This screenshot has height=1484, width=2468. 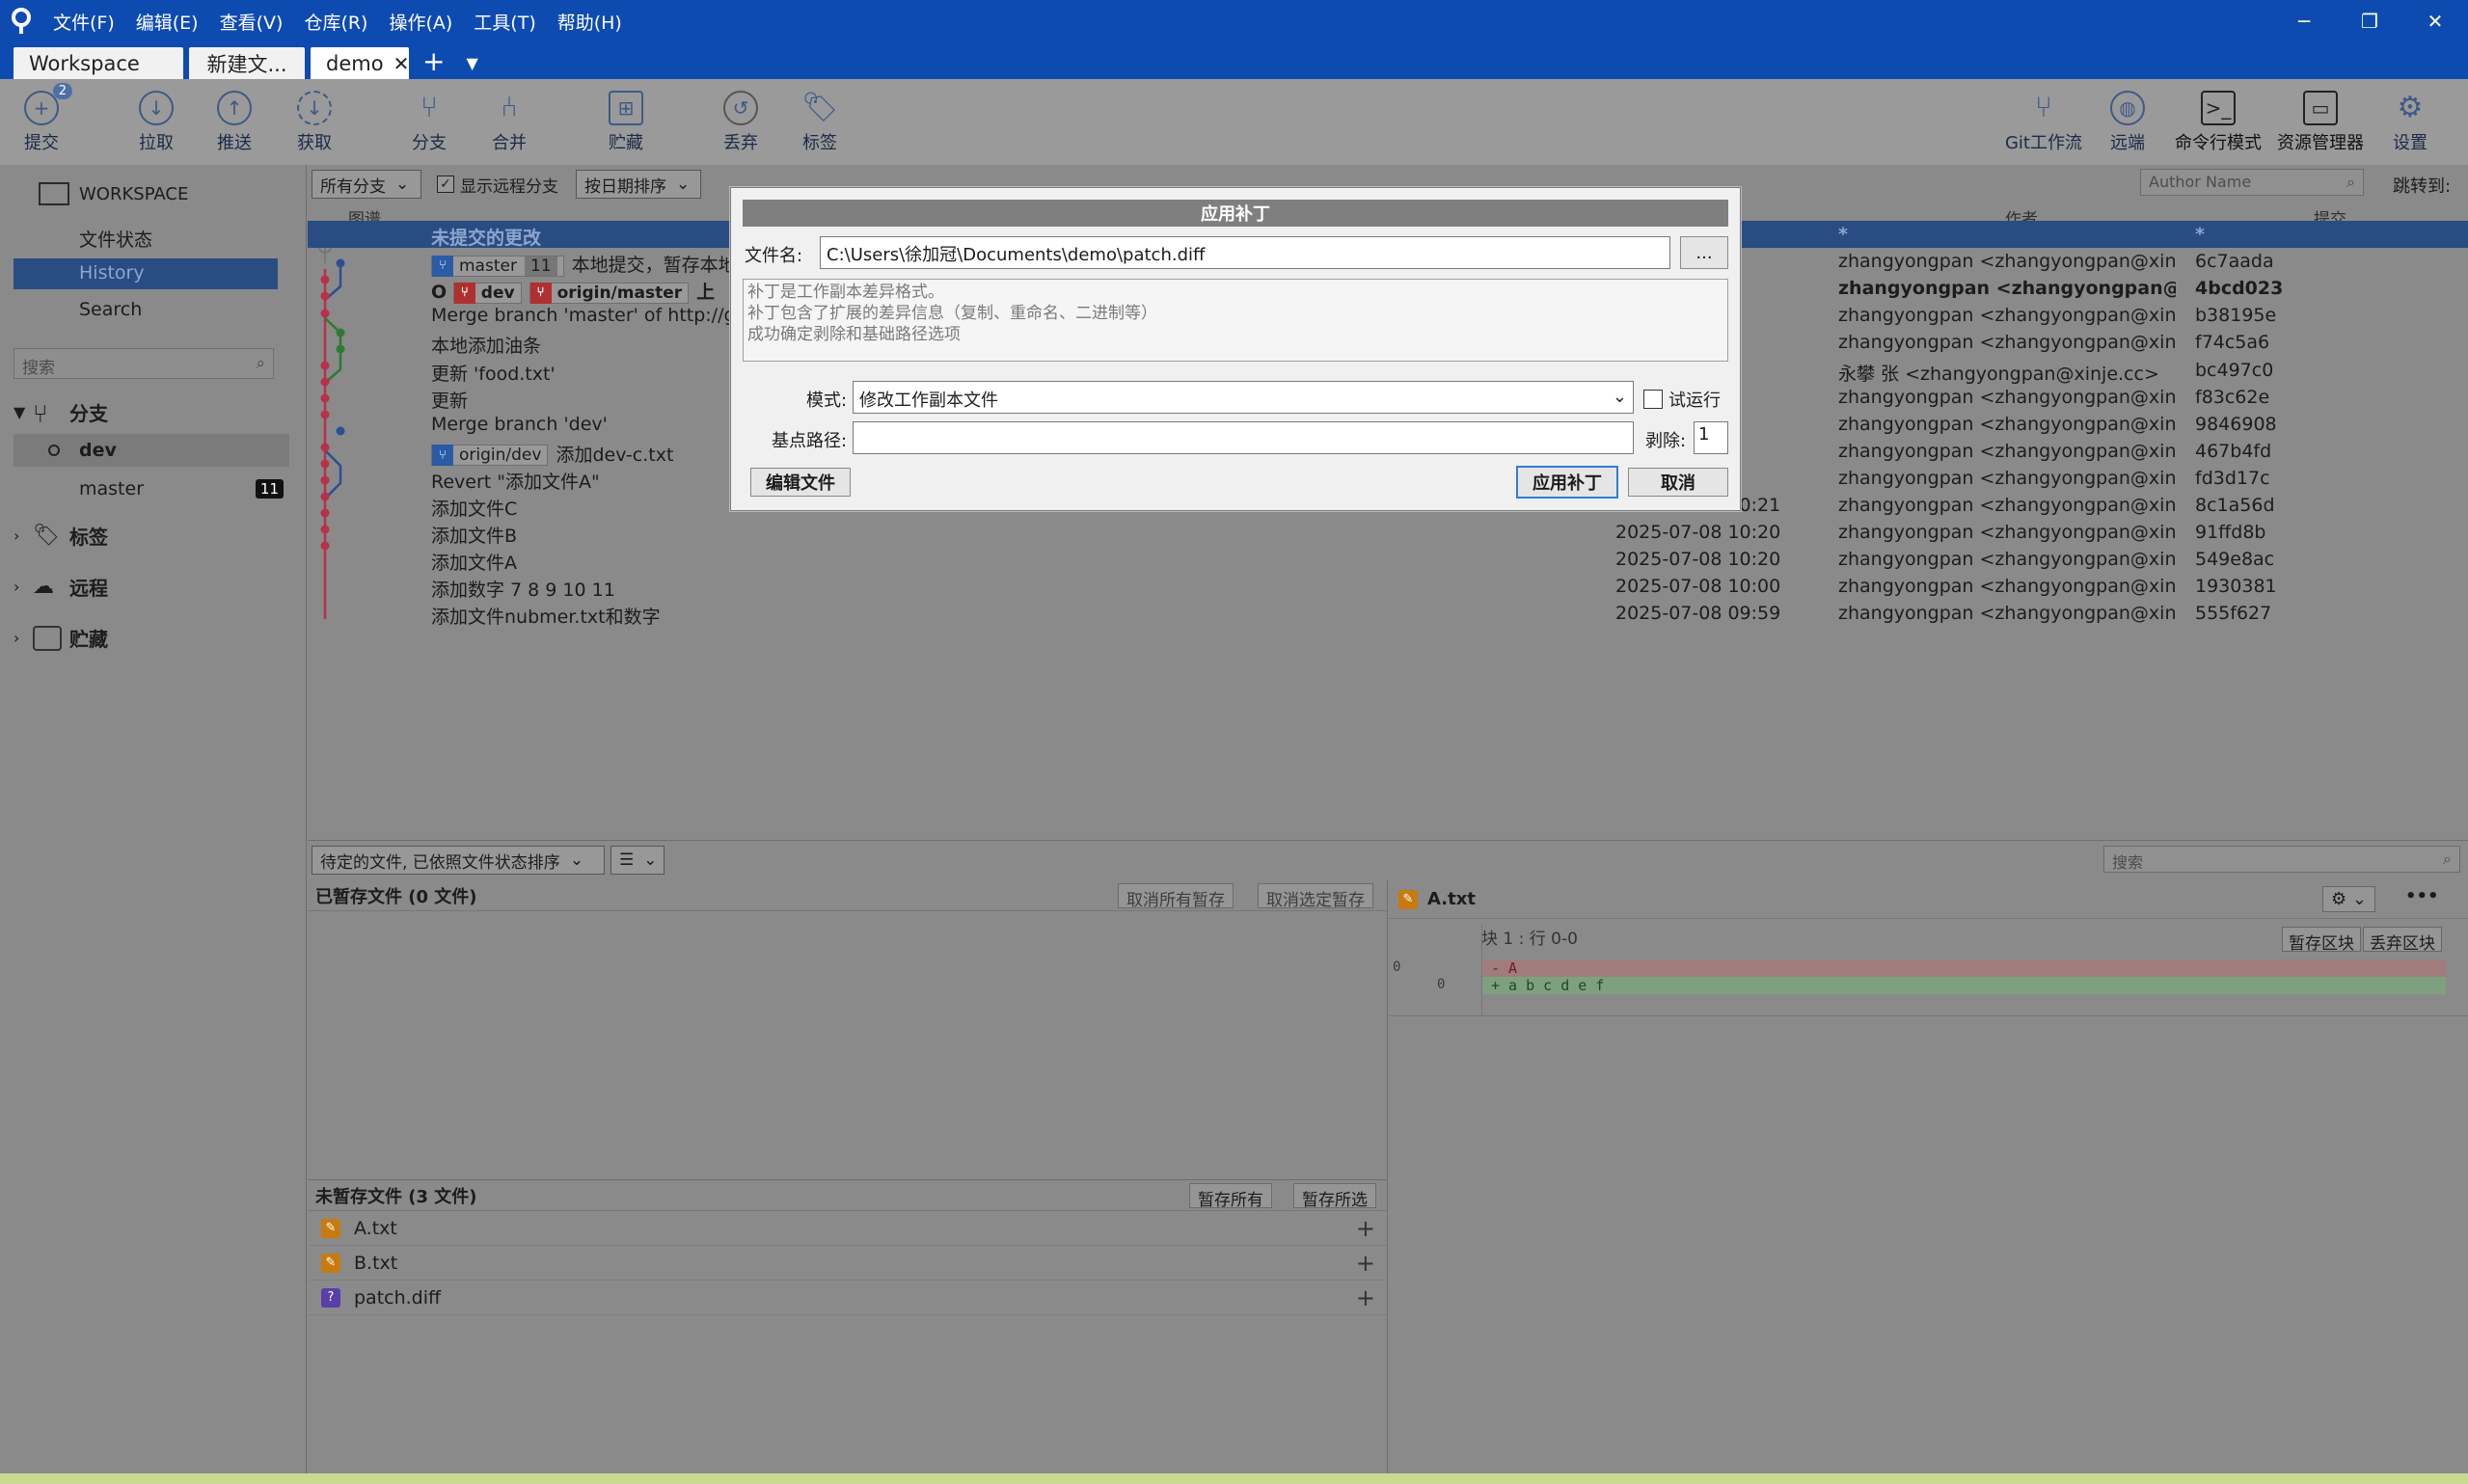 I want to click on branch-tag: ⑂ master 11, so click(x=497, y=266).